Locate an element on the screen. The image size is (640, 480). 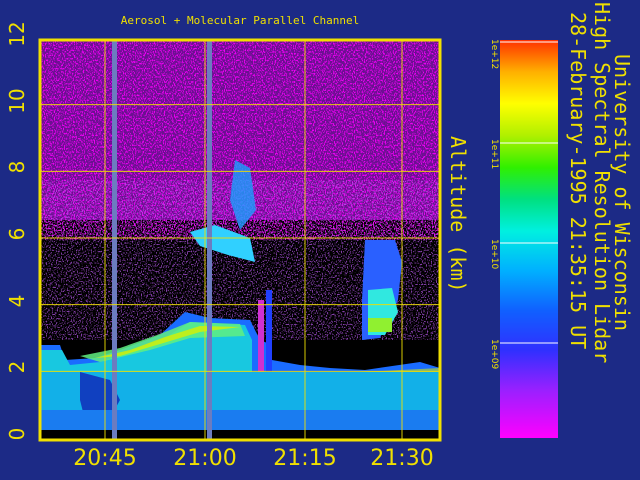
x-tick-label: 21:00 is located at coordinates (205, 458).